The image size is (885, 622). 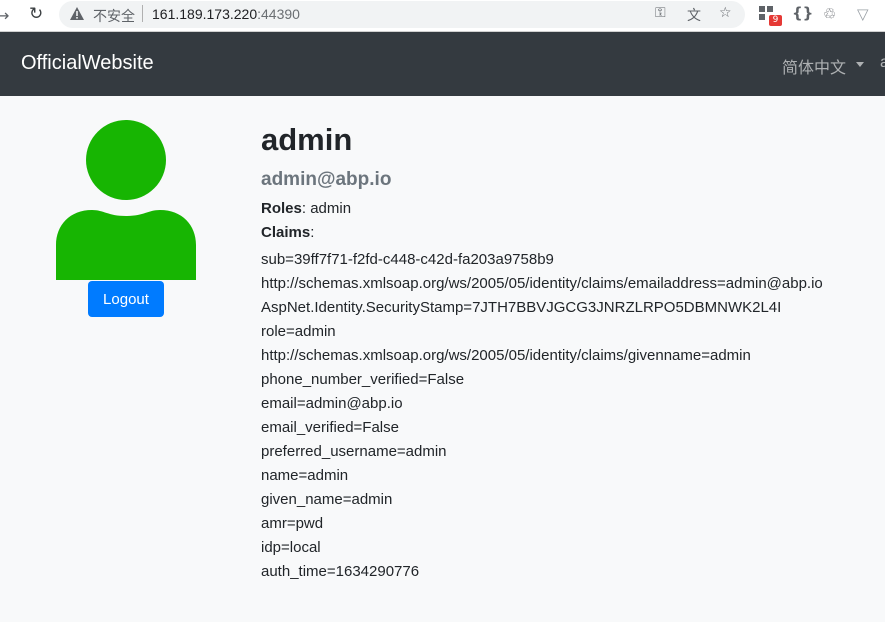 What do you see at coordinates (332, 403) in the screenshot?
I see `claim-item: email=admin@abp.io` at bounding box center [332, 403].